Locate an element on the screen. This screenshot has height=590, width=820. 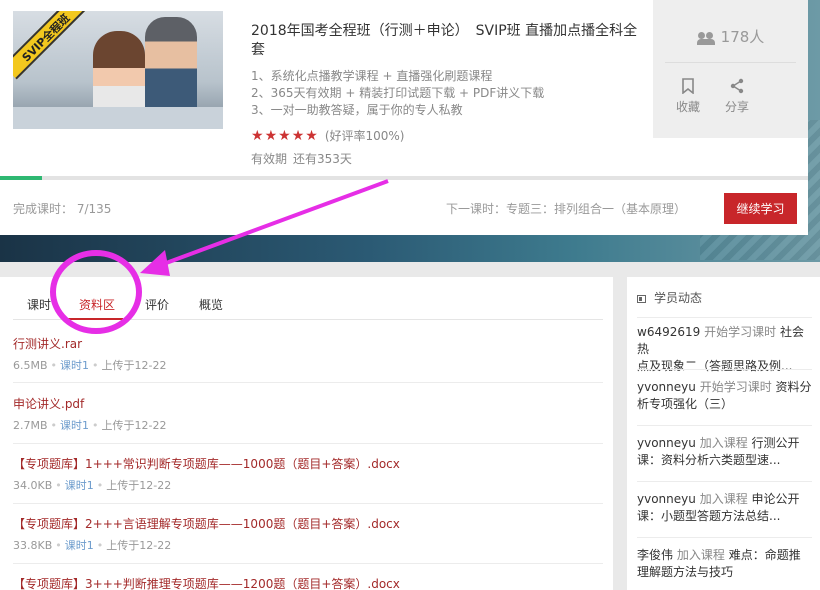
people-icon is located at coordinates (705, 38).